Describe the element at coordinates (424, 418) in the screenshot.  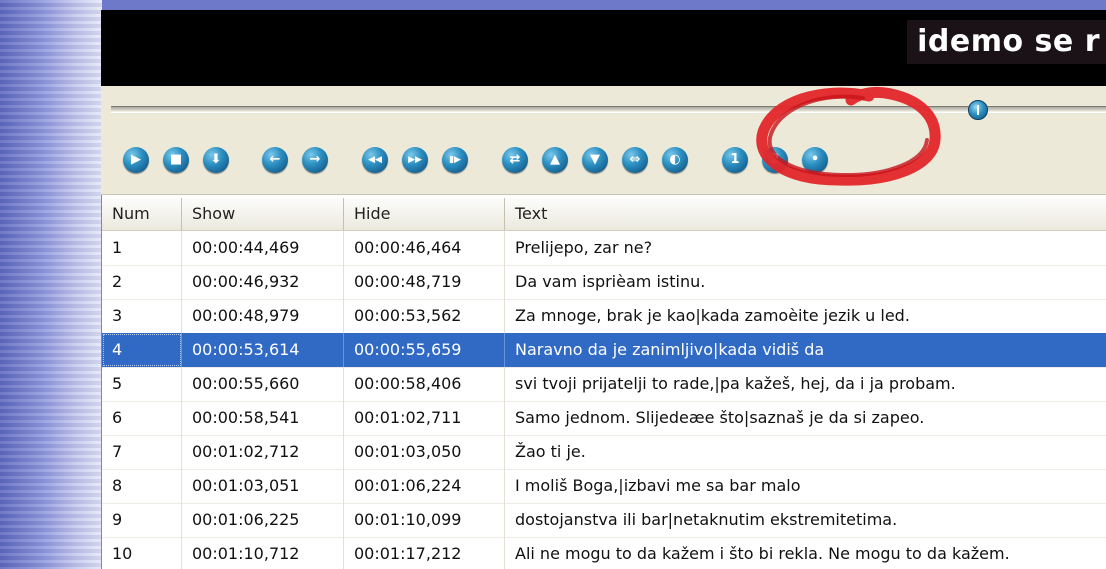
I see `cell-hide-time: 00:01:02,711` at that location.